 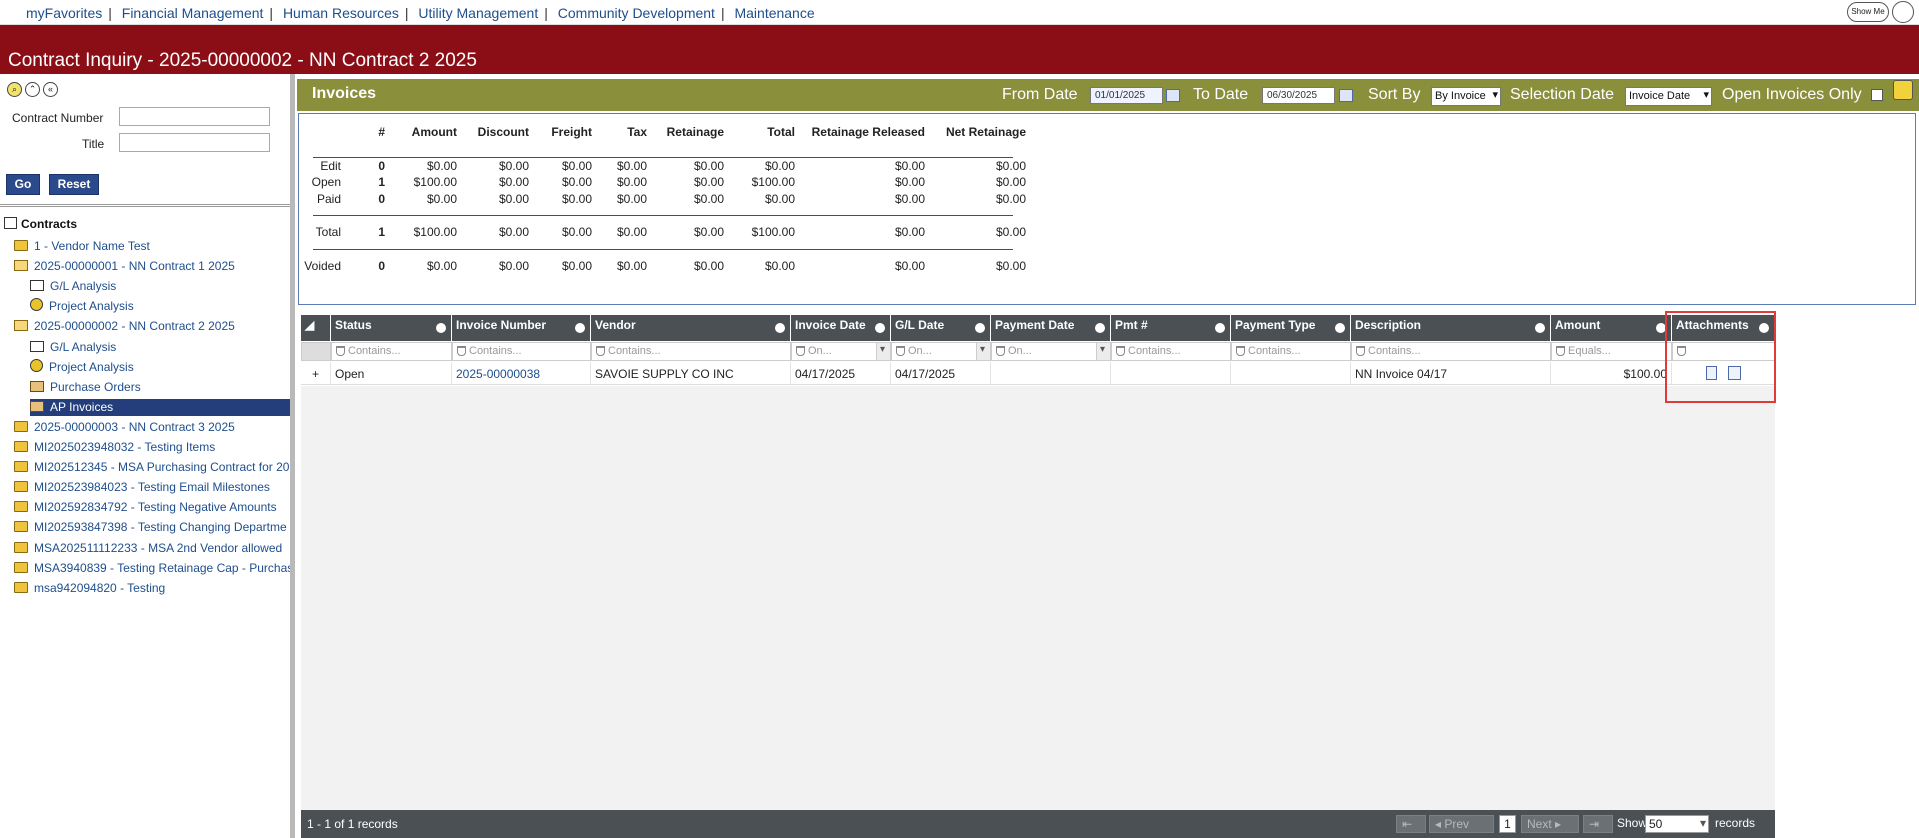 What do you see at coordinates (85, 387) in the screenshot?
I see `tree-item: Purchase Orders` at bounding box center [85, 387].